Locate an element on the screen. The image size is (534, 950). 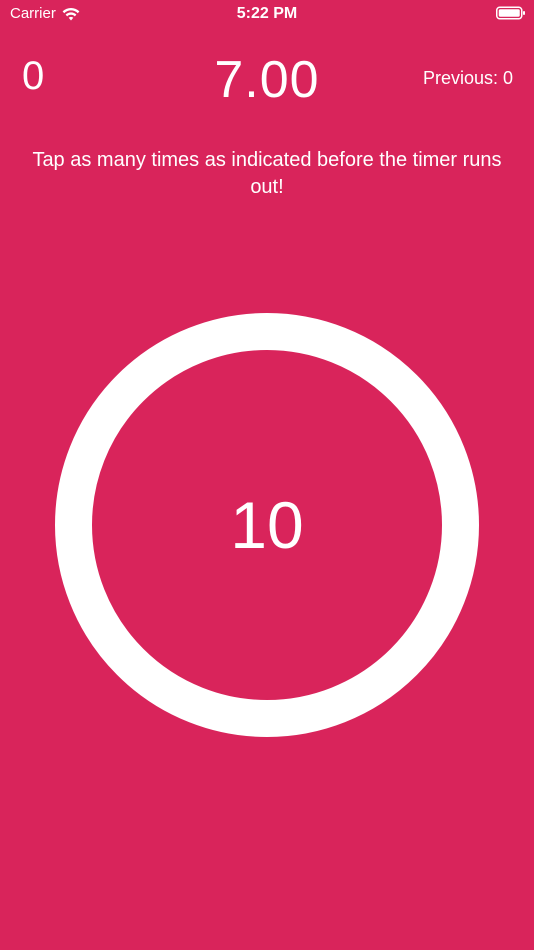
previous-score: Previous: 0 is located at coordinates (467, 78).